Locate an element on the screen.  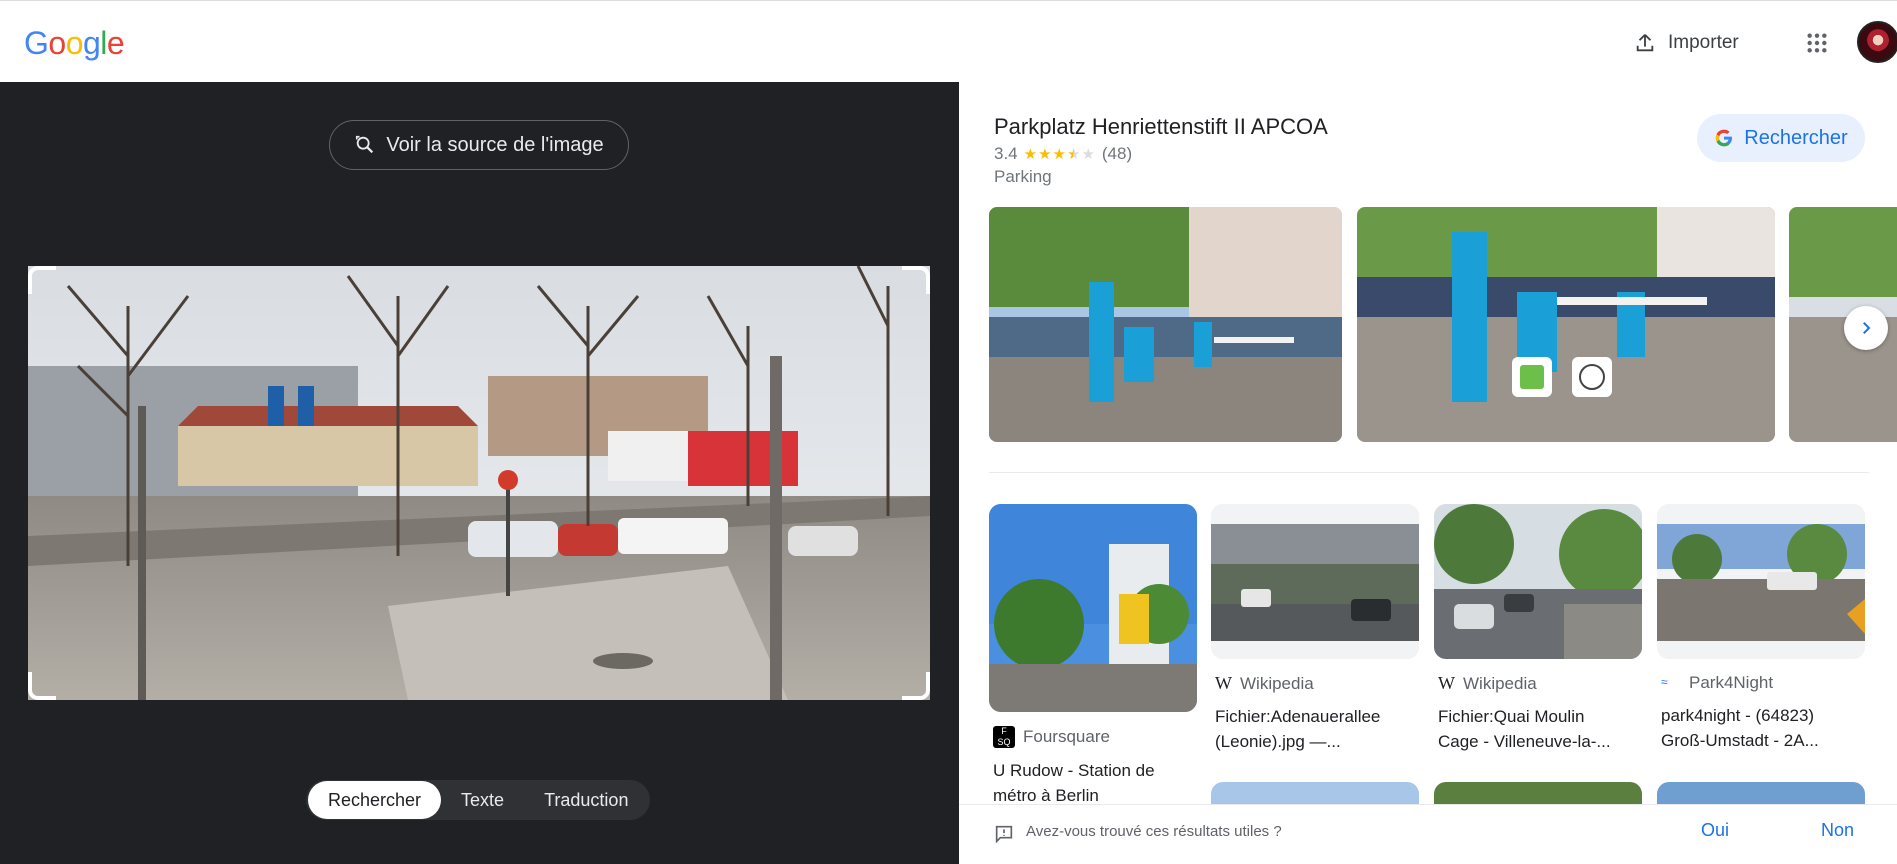
review-count: (48) is located at coordinates (1117, 154).